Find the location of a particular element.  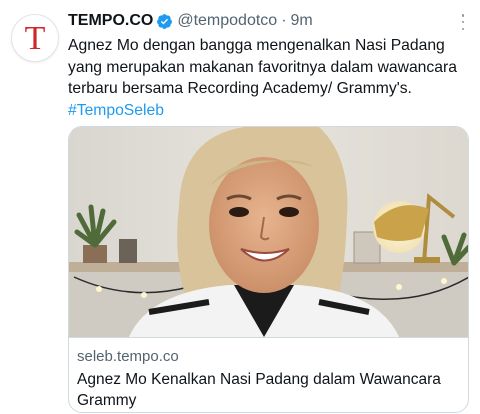

more-horizontal-icon is located at coordinates (463, 22).